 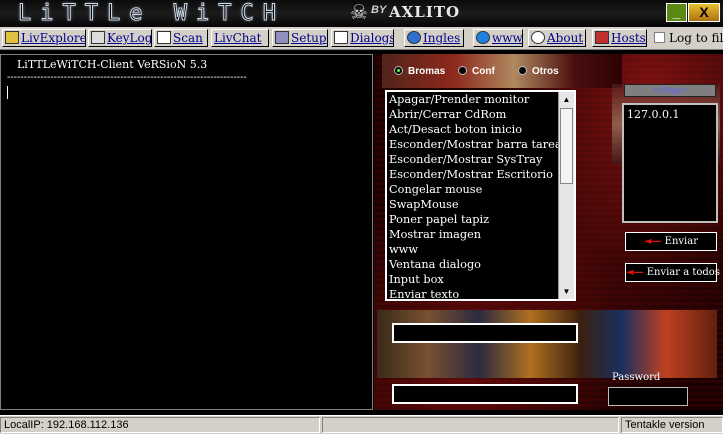 I want to click on list-item: Esconder/Mostrar SysTray, so click(x=480, y=159).